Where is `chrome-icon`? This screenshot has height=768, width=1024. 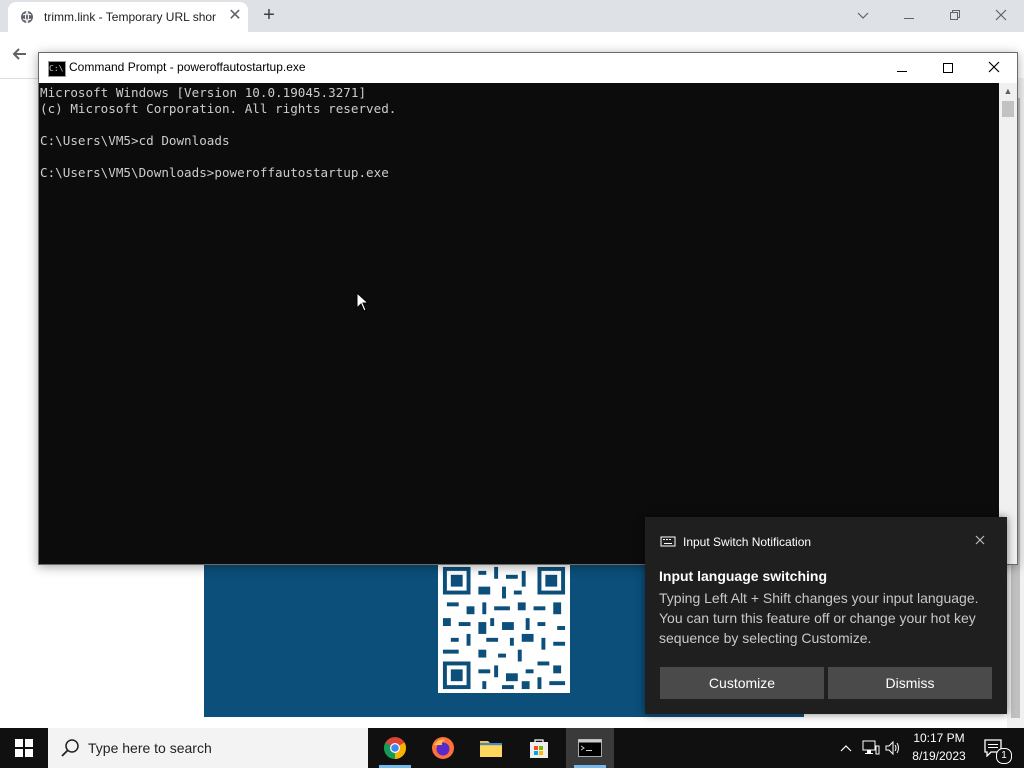 chrome-icon is located at coordinates (395, 748).